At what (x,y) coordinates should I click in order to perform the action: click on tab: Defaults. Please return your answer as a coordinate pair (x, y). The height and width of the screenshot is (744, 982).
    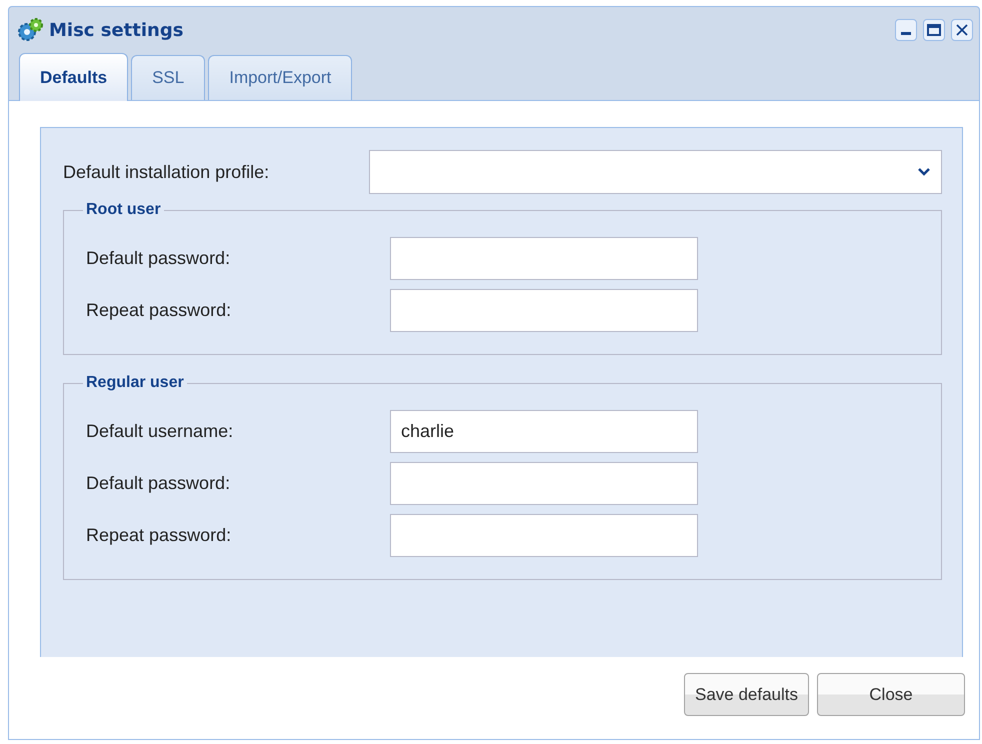
    Looking at the image, I should click on (73, 77).